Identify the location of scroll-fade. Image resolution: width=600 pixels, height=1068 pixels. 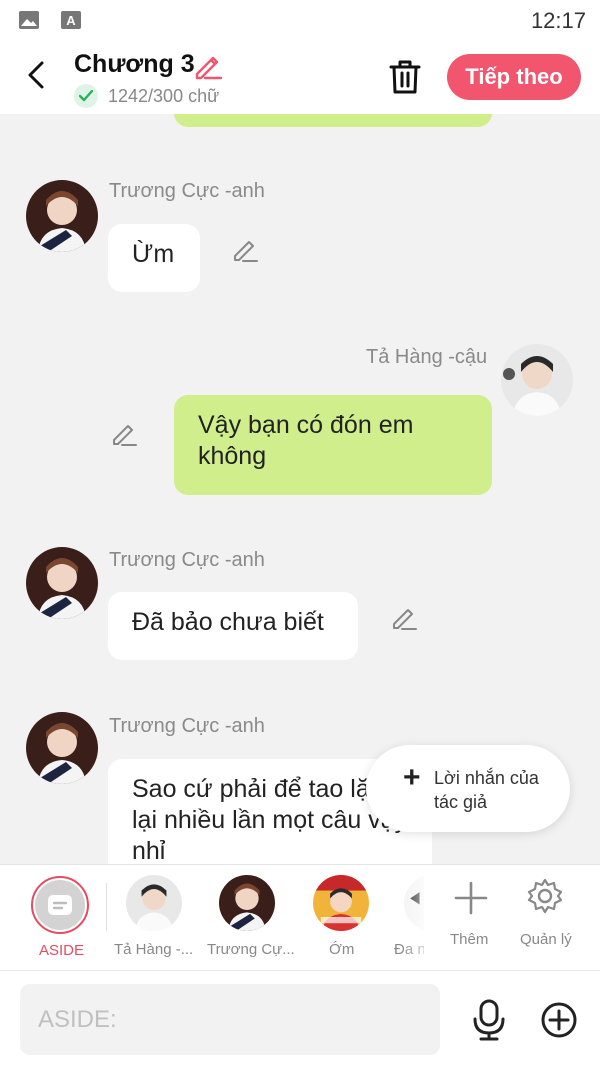
(420, 918).